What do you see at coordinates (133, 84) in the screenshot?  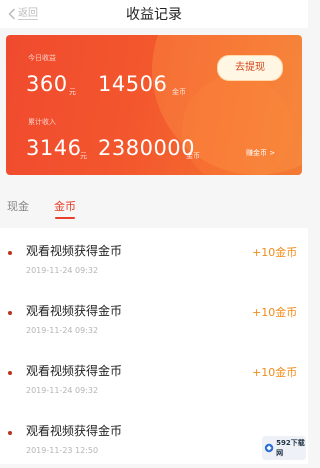 I see `today-coins-value: 14506` at bounding box center [133, 84].